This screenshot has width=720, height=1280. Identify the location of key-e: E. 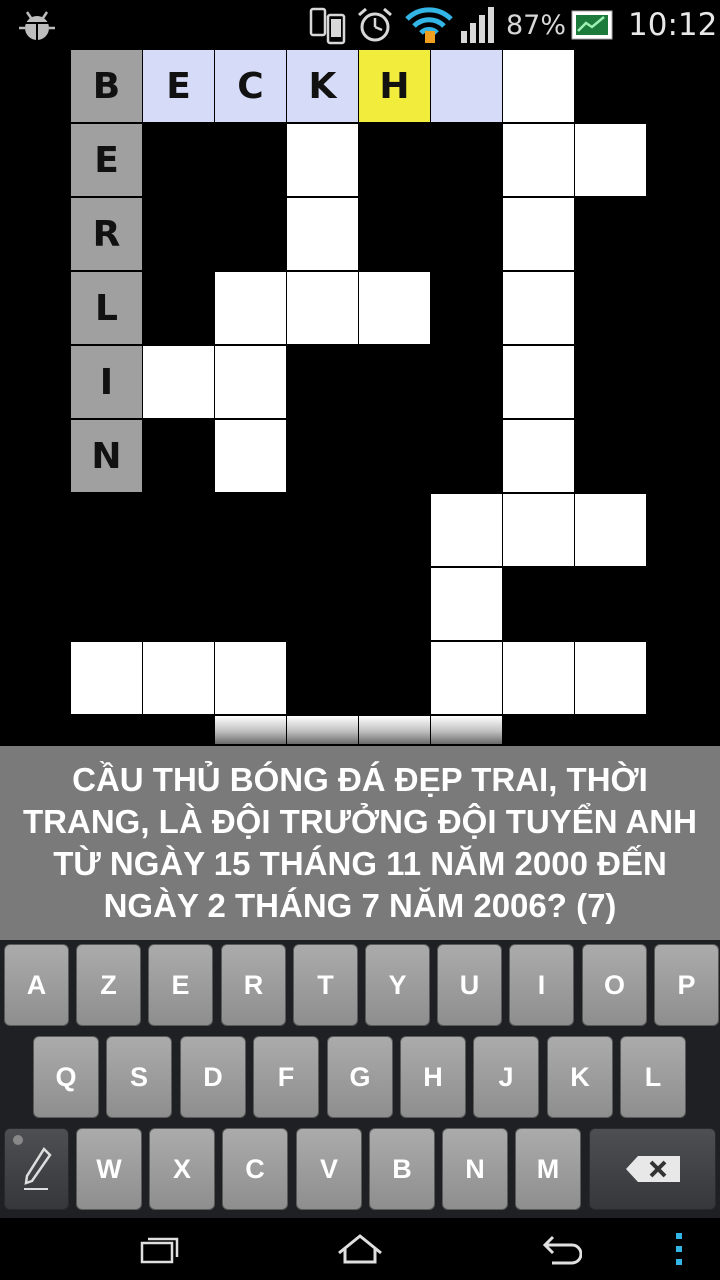
(180, 985).